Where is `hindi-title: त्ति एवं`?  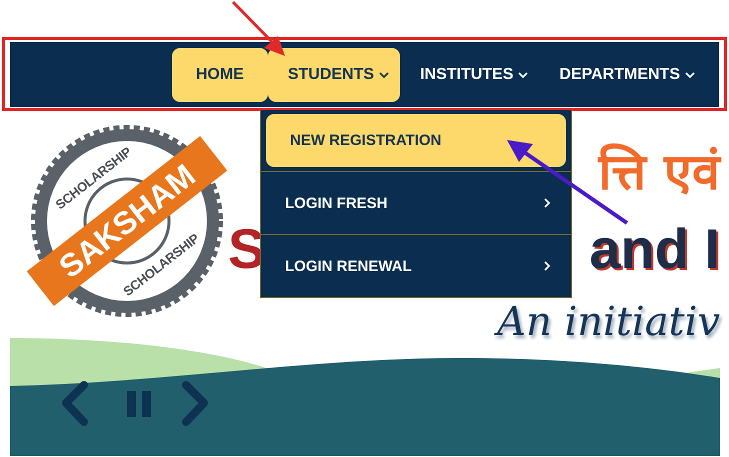 hindi-title: त्ति एवं is located at coordinates (659, 172).